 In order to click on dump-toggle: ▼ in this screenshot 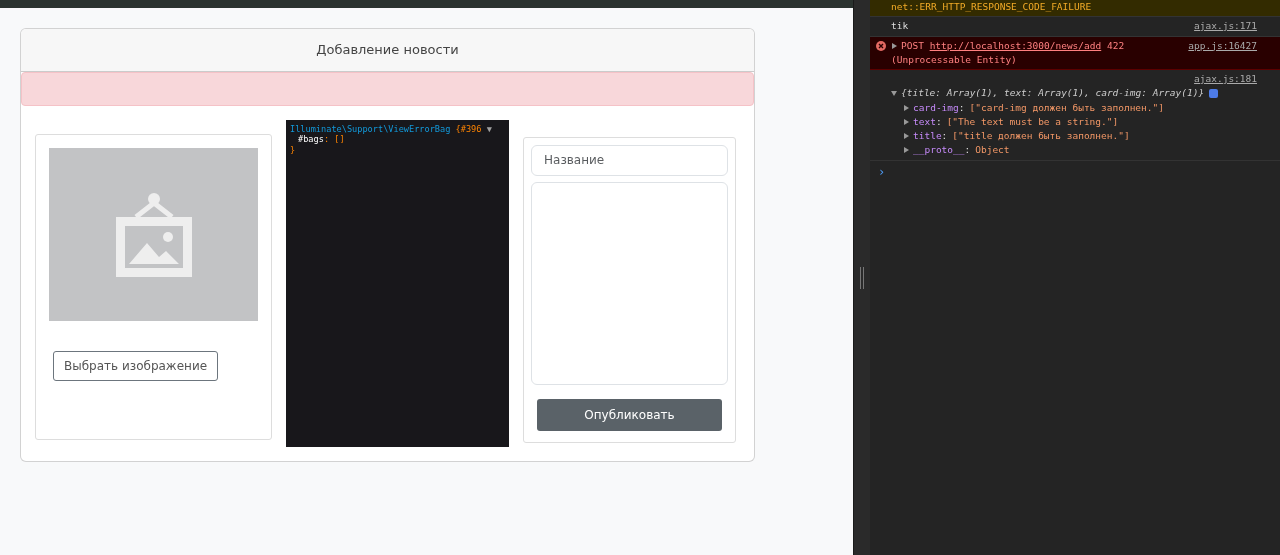, I will do `click(489, 128)`.